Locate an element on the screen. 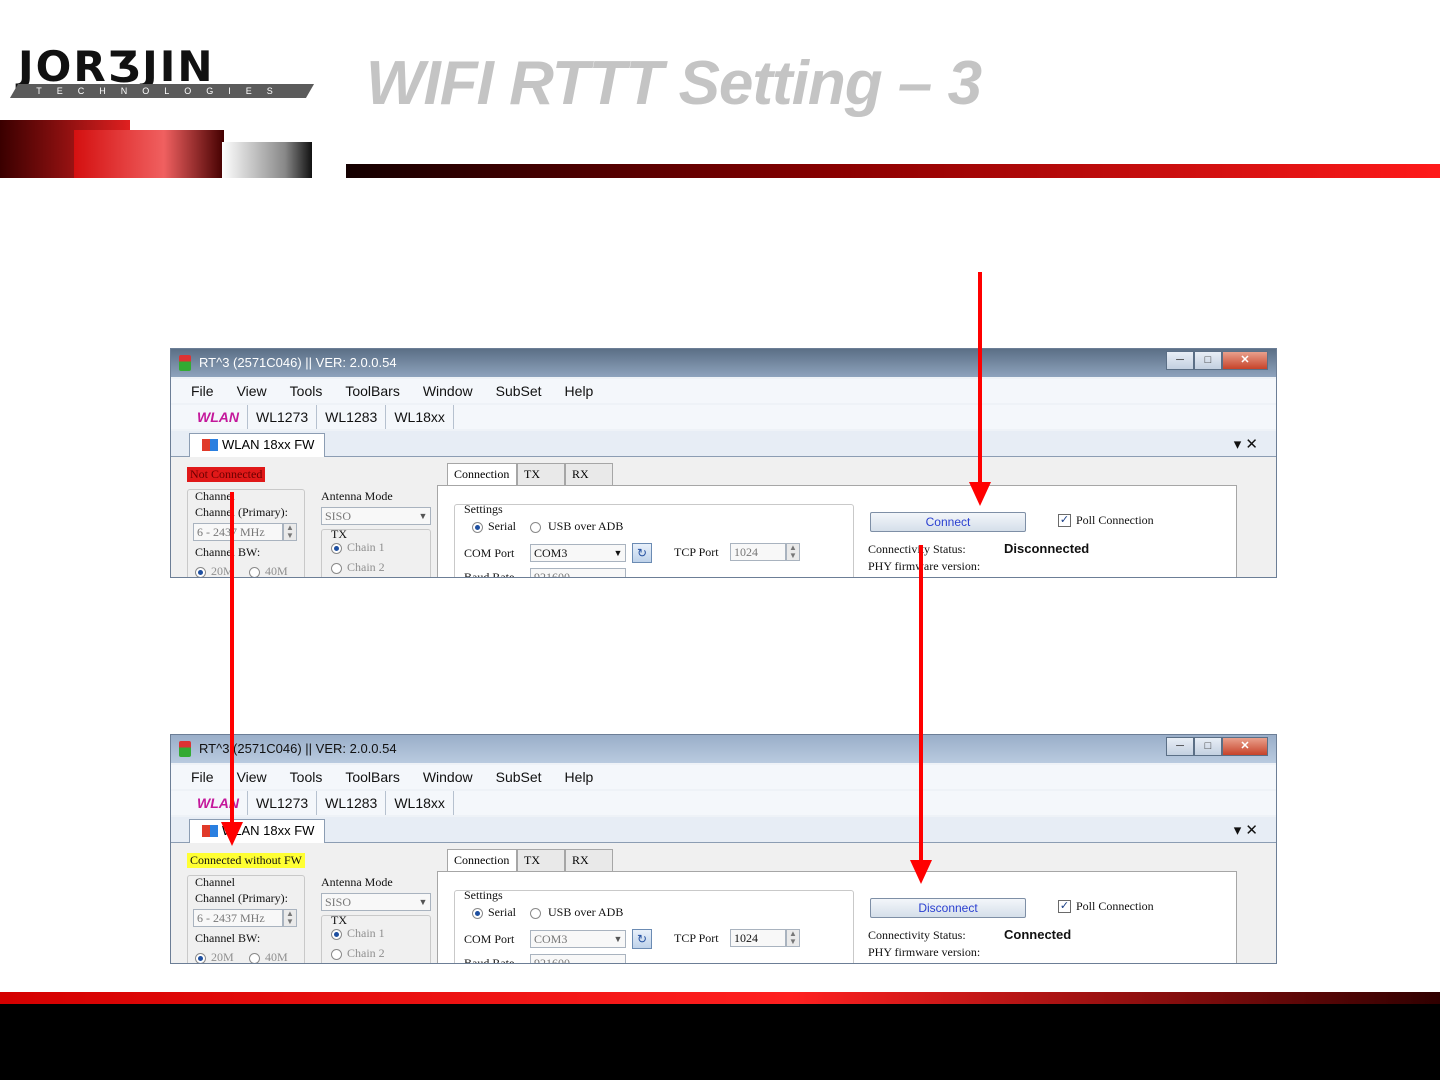  channel-primary-label: Channel (Primary): is located at coordinates (241, 898).